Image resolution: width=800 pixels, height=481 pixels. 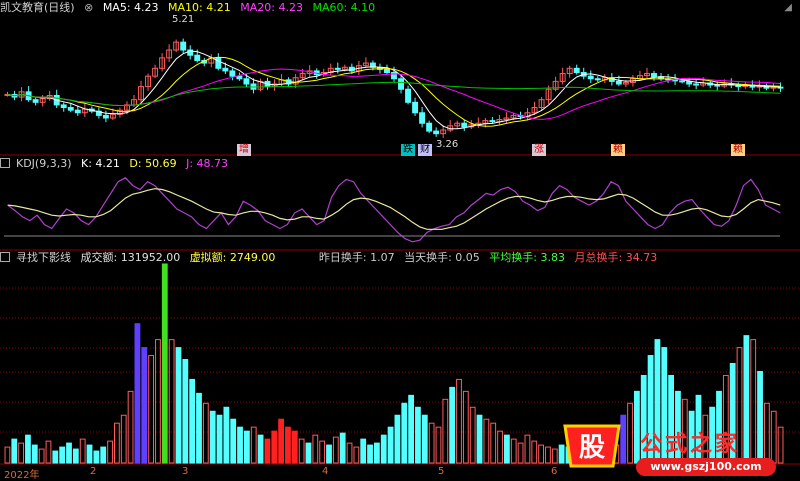 What do you see at coordinates (93, 471) in the screenshot?
I see `x-axis-label: 2` at bounding box center [93, 471].